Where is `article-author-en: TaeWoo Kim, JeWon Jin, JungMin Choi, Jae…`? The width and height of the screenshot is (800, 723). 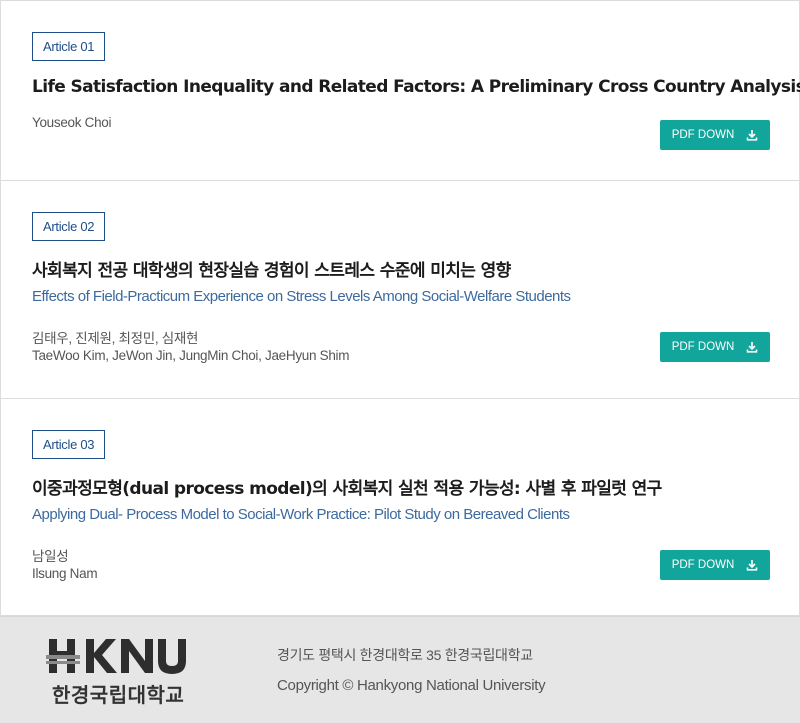
article-author-en: TaeWoo Kim, JeWon Jin, JungMin Choi, Jae… is located at coordinates (191, 355).